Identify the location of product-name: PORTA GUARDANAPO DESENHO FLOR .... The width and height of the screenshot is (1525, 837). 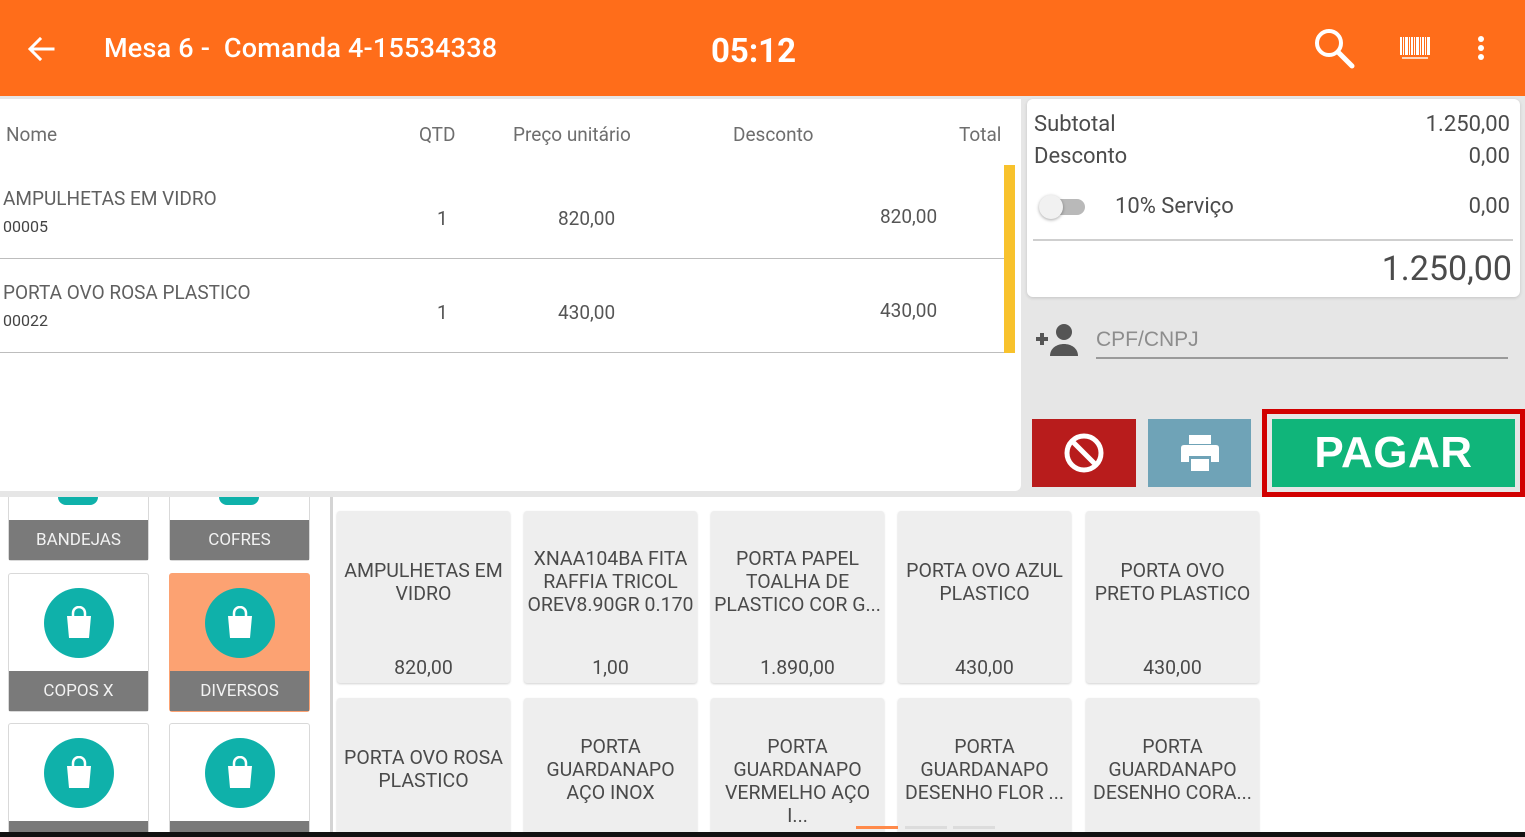
(984, 769).